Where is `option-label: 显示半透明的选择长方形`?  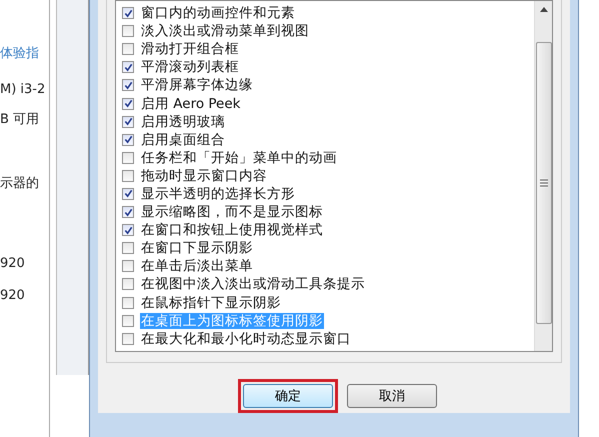 option-label: 显示半透明的选择长方形 is located at coordinates (218, 194).